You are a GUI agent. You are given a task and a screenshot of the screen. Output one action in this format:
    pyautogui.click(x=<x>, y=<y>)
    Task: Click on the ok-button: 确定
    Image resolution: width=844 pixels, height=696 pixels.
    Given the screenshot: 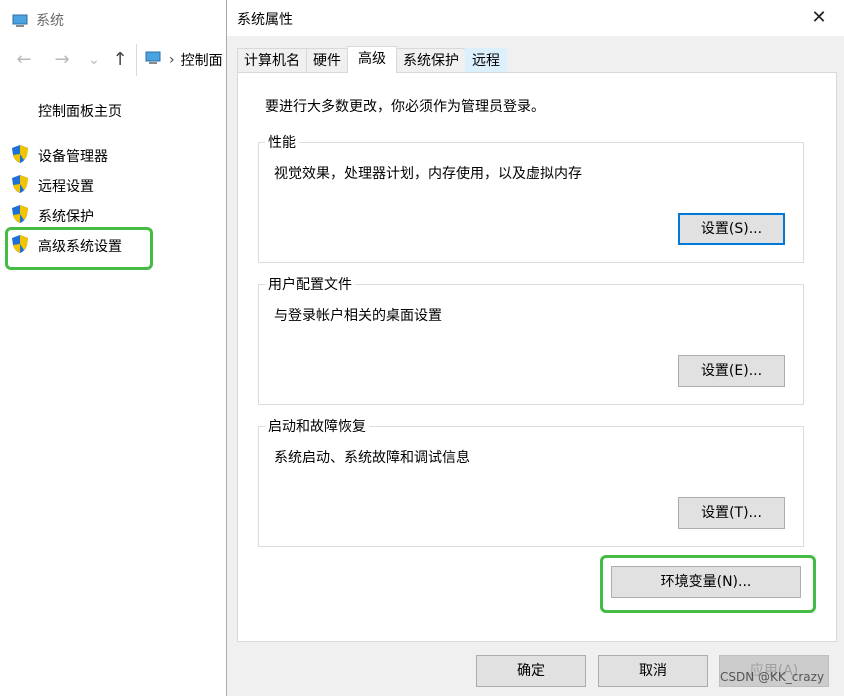 What is the action you would take?
    pyautogui.click(x=531, y=671)
    